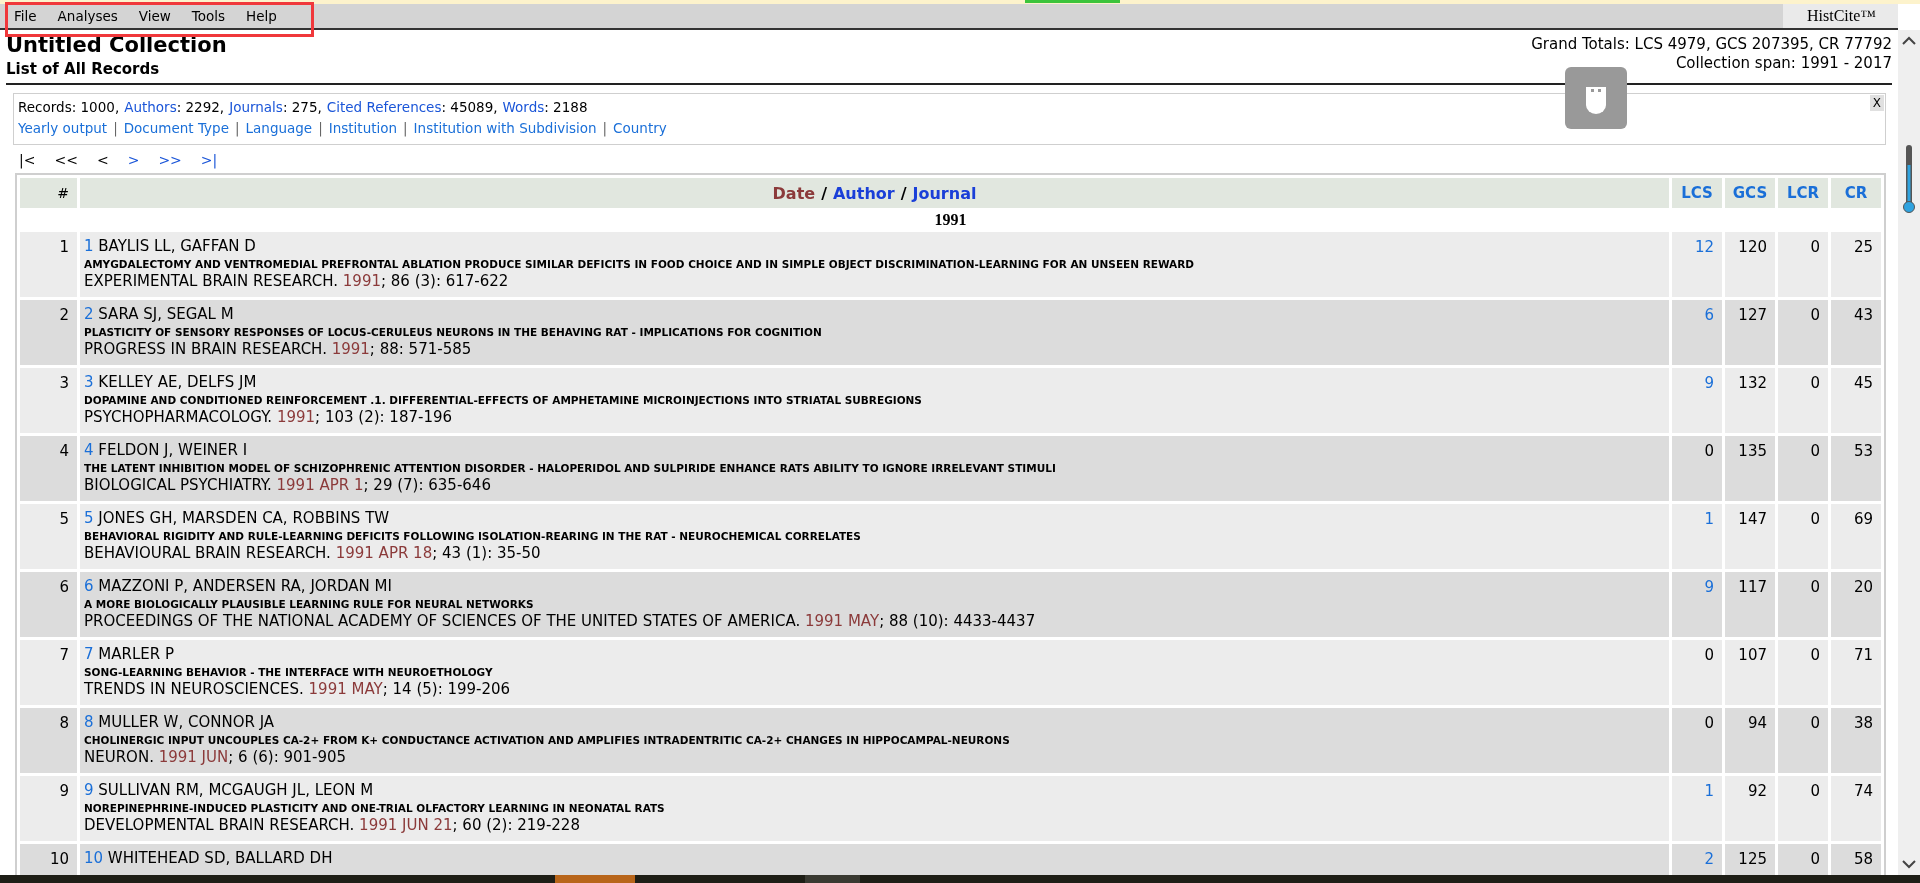  What do you see at coordinates (154, 16) in the screenshot?
I see `menu-item: View` at bounding box center [154, 16].